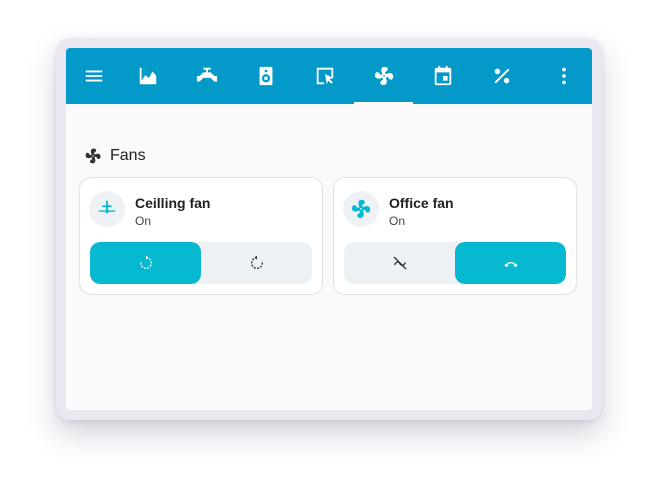  I want to click on rotate-right-icon, so click(145, 262).